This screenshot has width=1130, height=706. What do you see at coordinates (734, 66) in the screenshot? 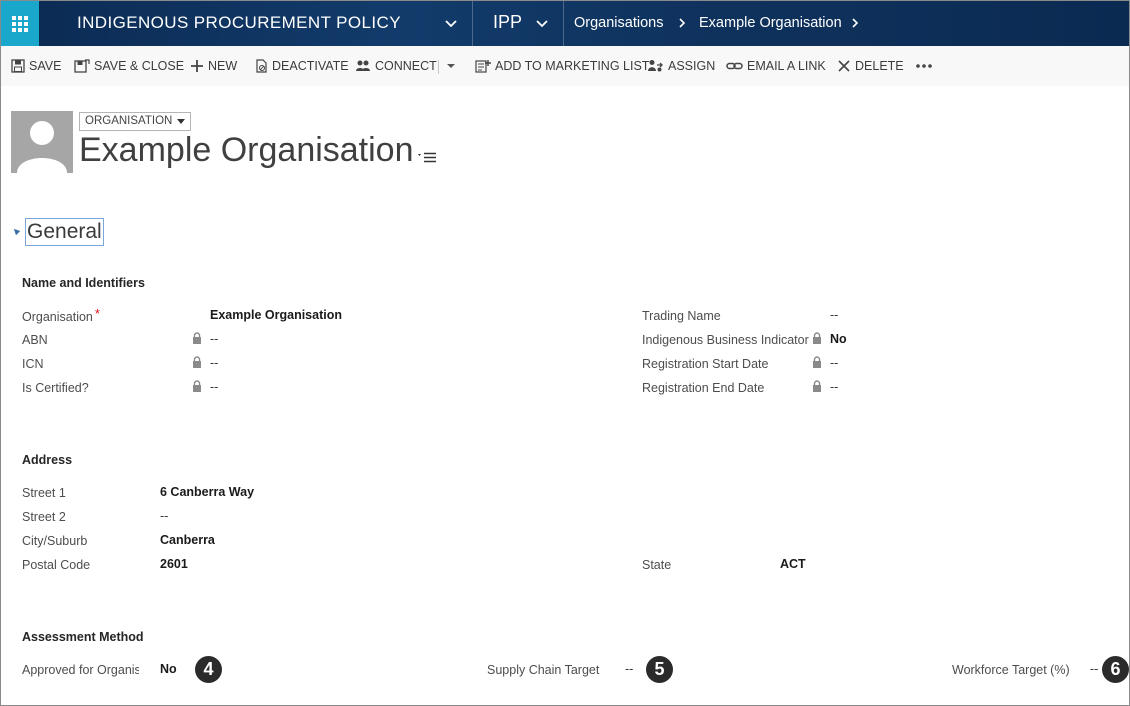
I see `link-icon` at bounding box center [734, 66].